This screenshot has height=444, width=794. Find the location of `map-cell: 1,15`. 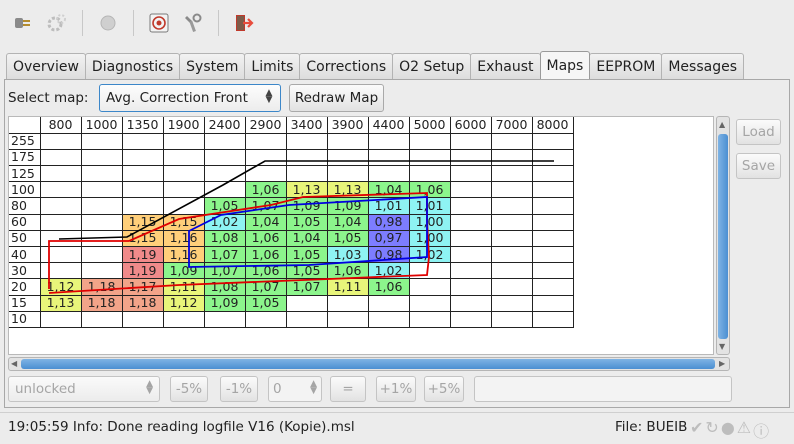

map-cell: 1,15 is located at coordinates (183, 222).